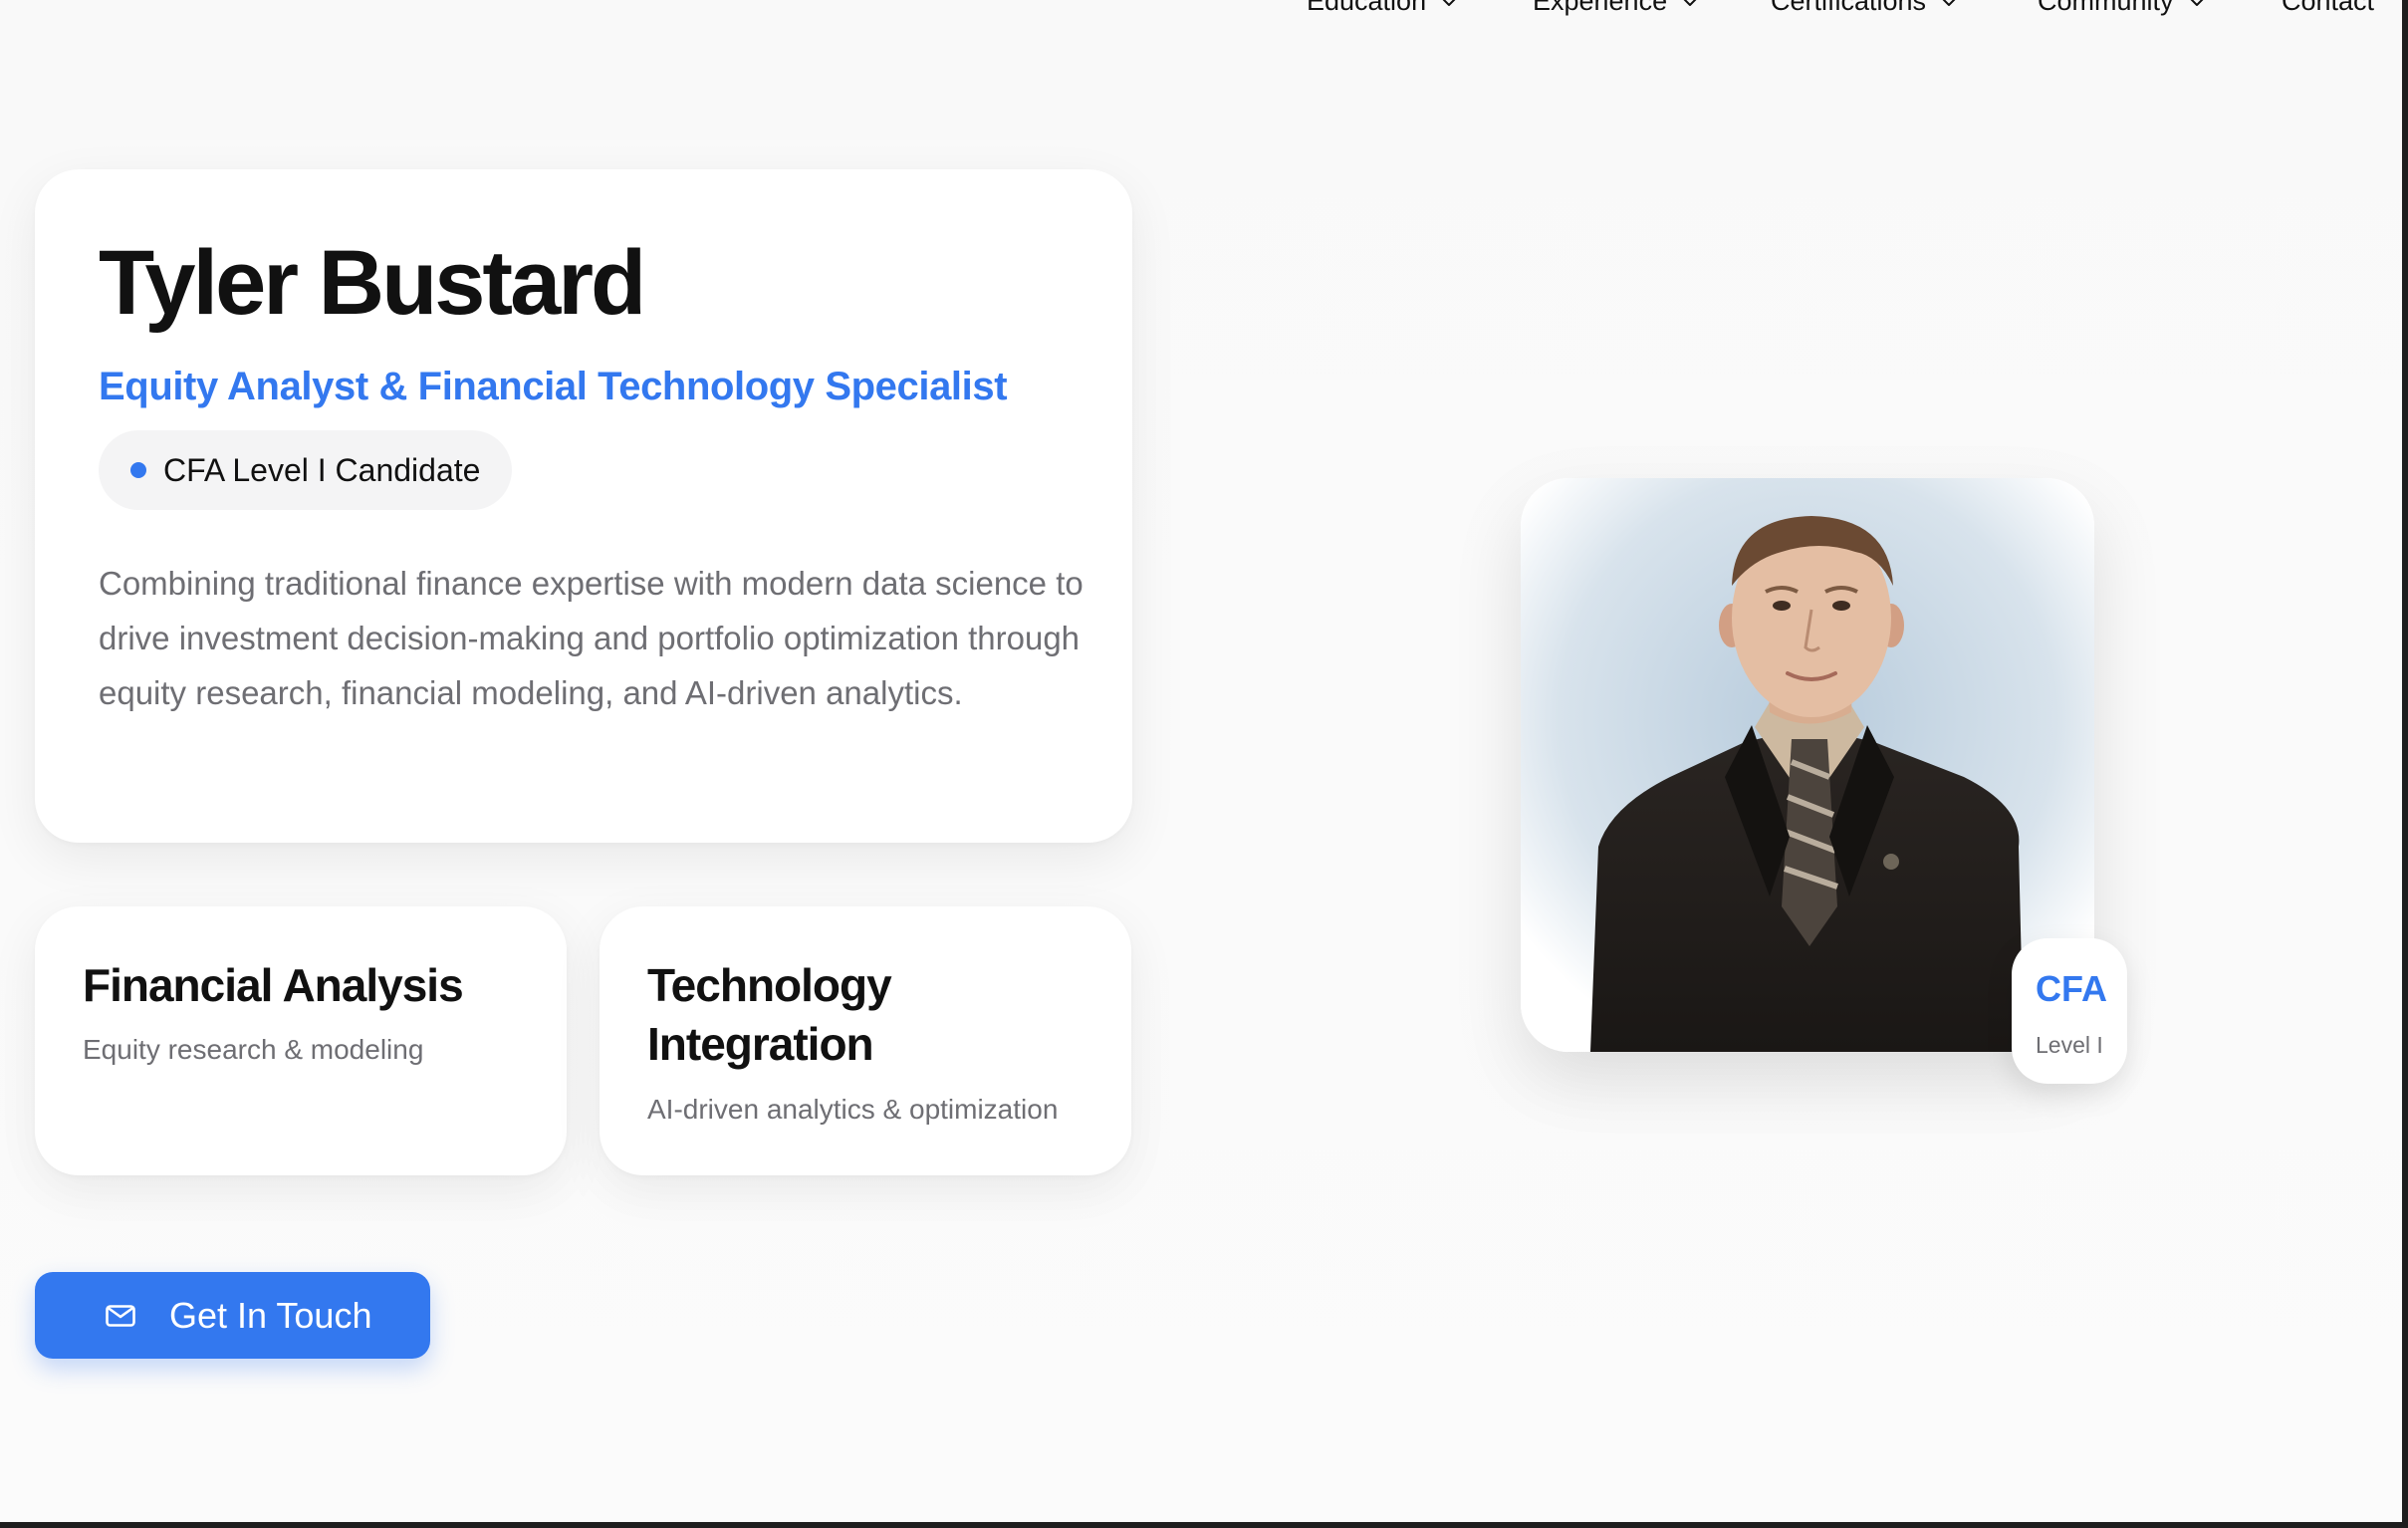  I want to click on get-in-touch-button: Get In Touch, so click(232, 1315).